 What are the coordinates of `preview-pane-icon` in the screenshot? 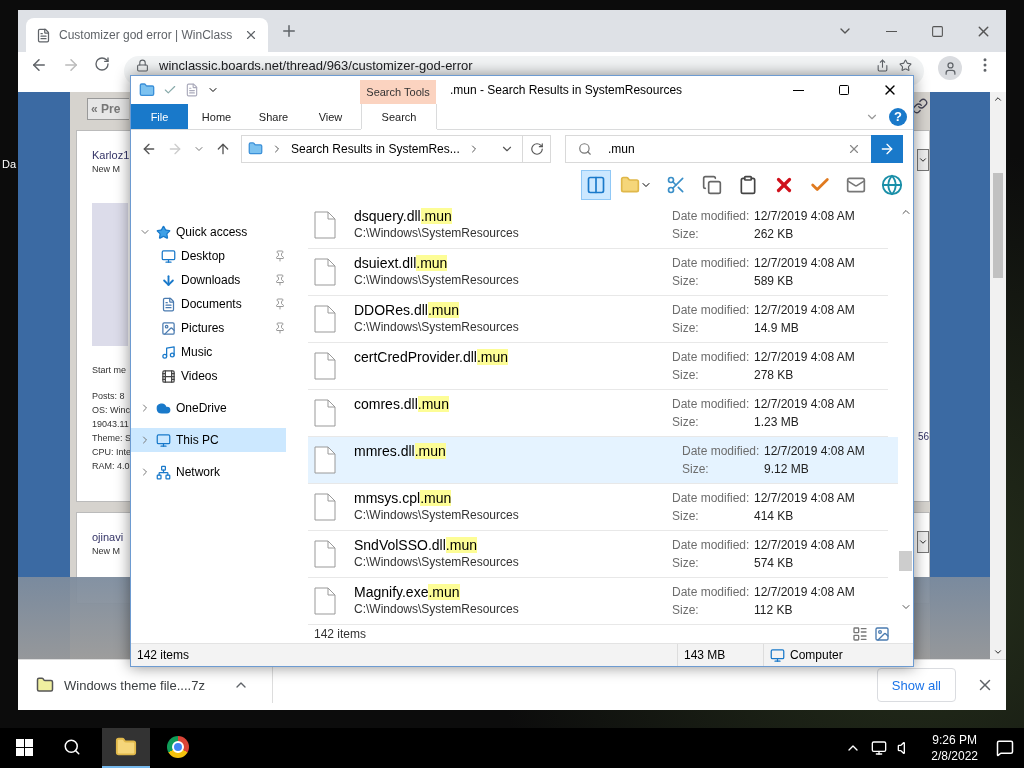 It's located at (596, 184).